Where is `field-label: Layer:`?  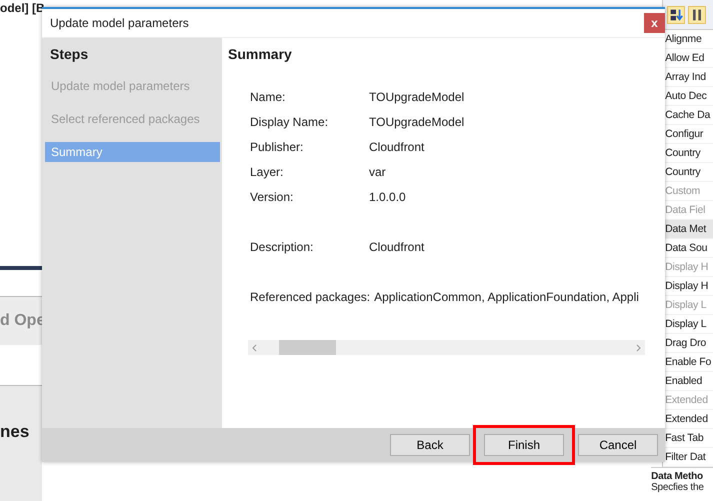 field-label: Layer: is located at coordinates (267, 173).